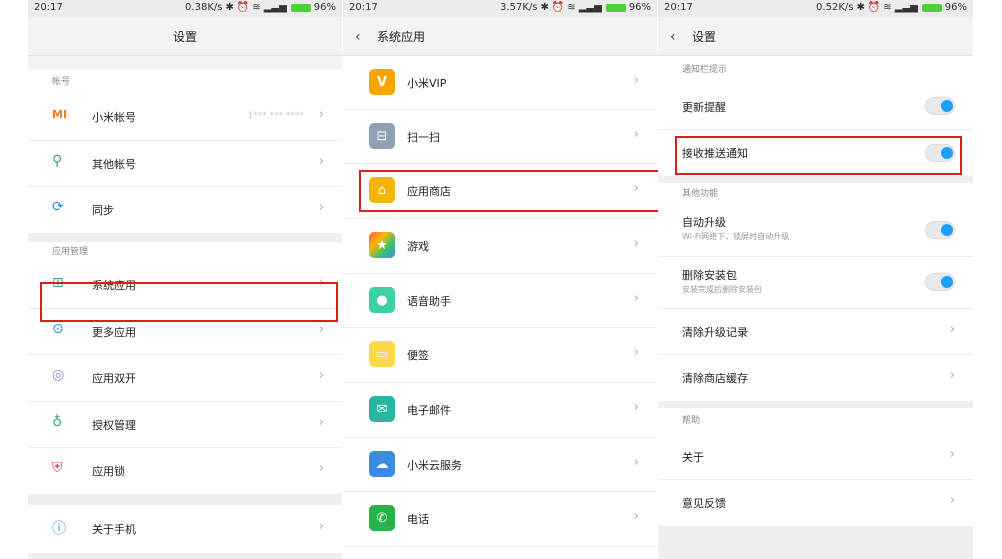 This screenshot has width=1002, height=559. I want to click on cloud-icon: ☁, so click(382, 464).